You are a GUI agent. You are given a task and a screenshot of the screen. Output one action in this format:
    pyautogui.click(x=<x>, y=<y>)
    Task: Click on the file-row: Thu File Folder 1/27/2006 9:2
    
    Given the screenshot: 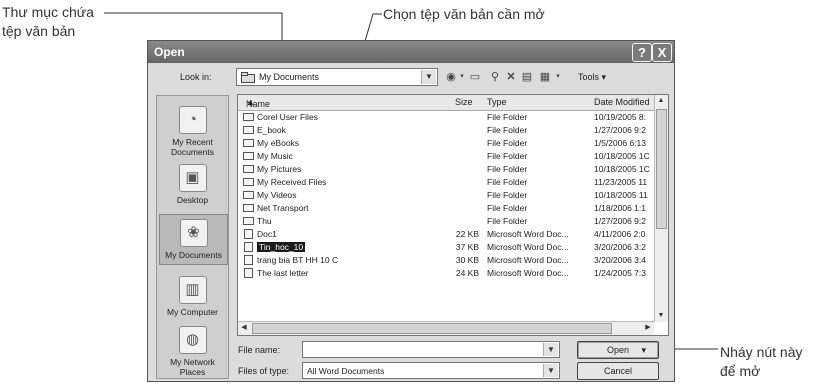 What is the action you would take?
    pyautogui.click(x=446, y=221)
    